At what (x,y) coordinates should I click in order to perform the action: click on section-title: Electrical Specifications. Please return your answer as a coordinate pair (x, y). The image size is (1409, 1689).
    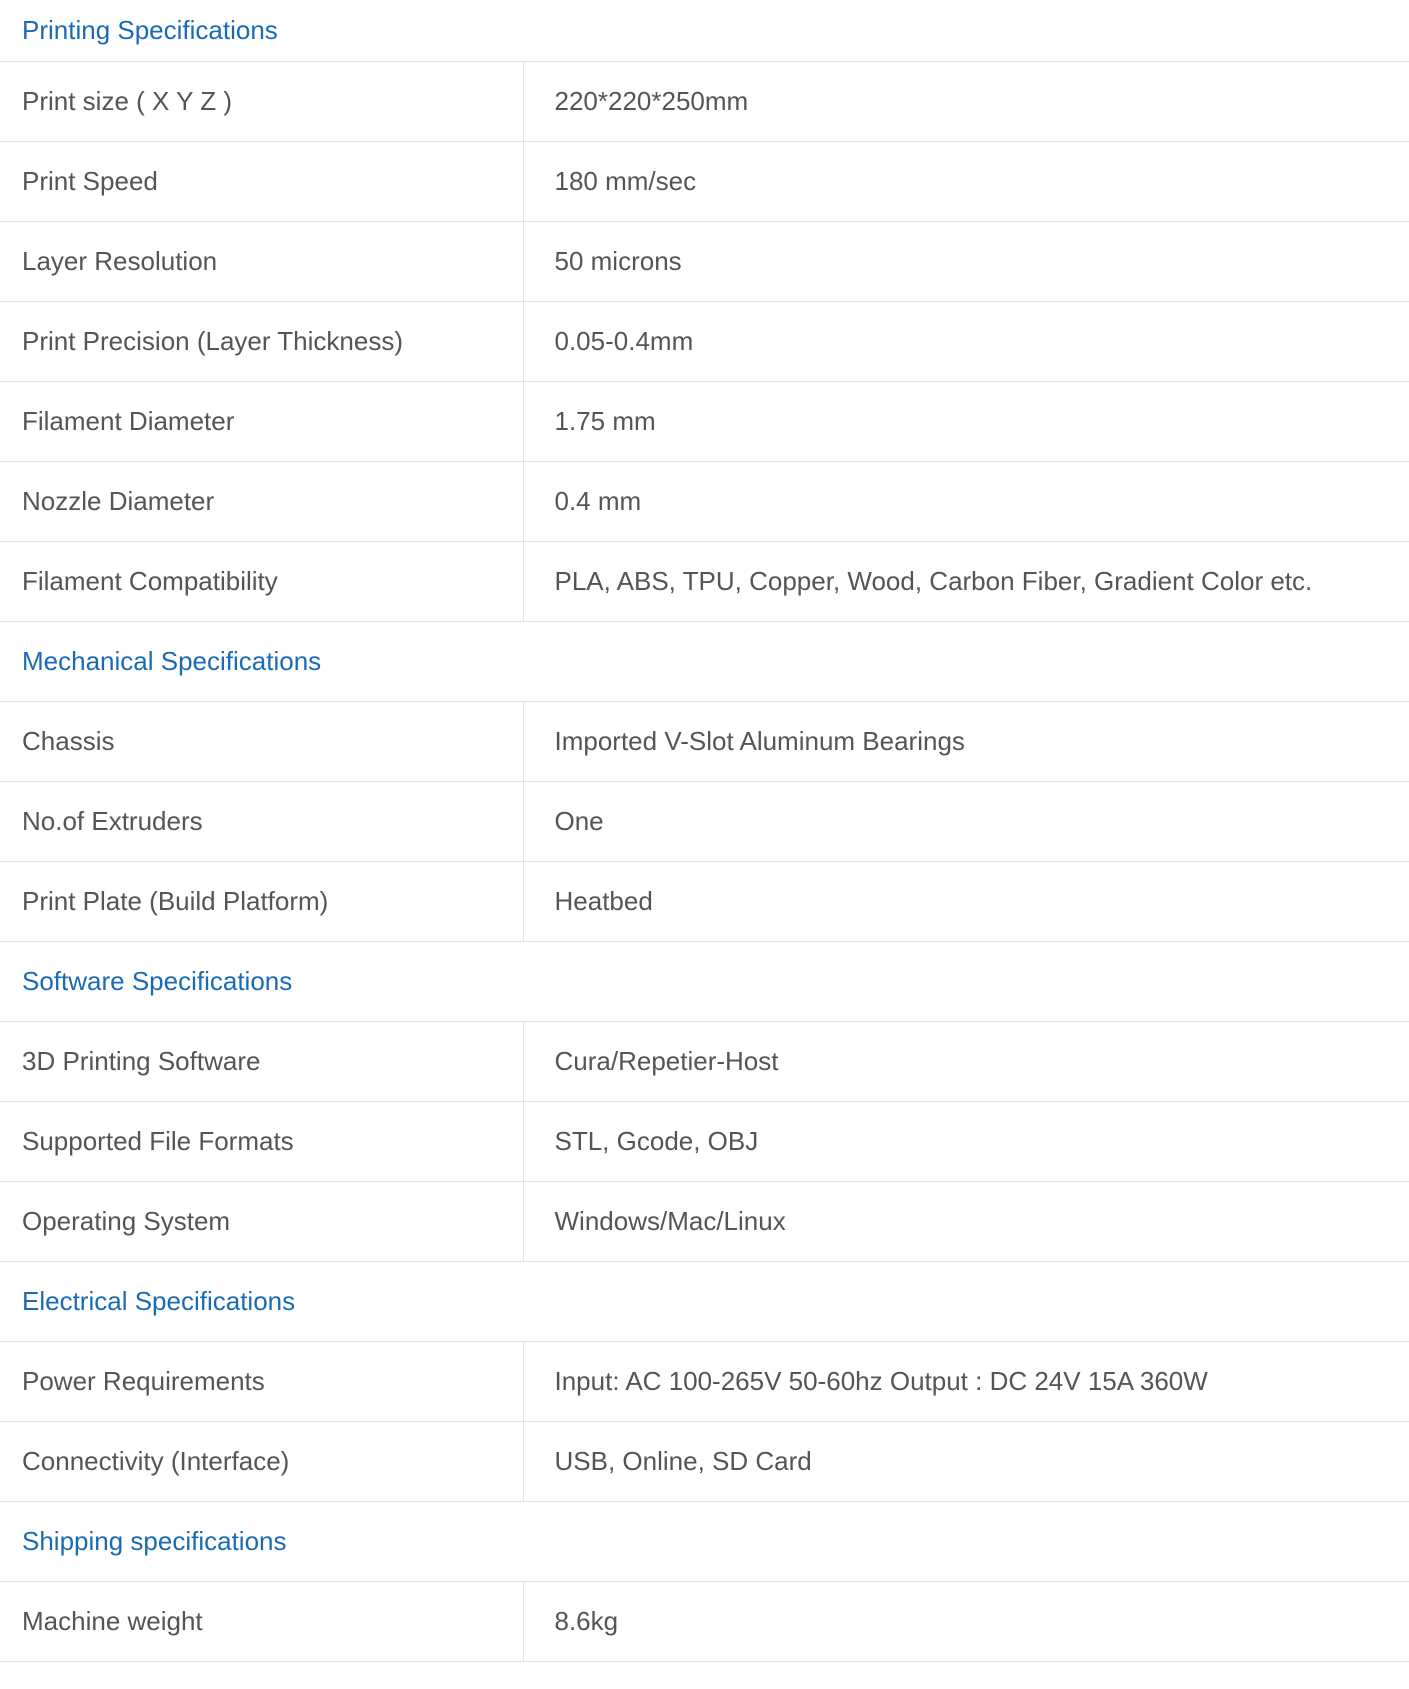
    Looking at the image, I should click on (704, 1301).